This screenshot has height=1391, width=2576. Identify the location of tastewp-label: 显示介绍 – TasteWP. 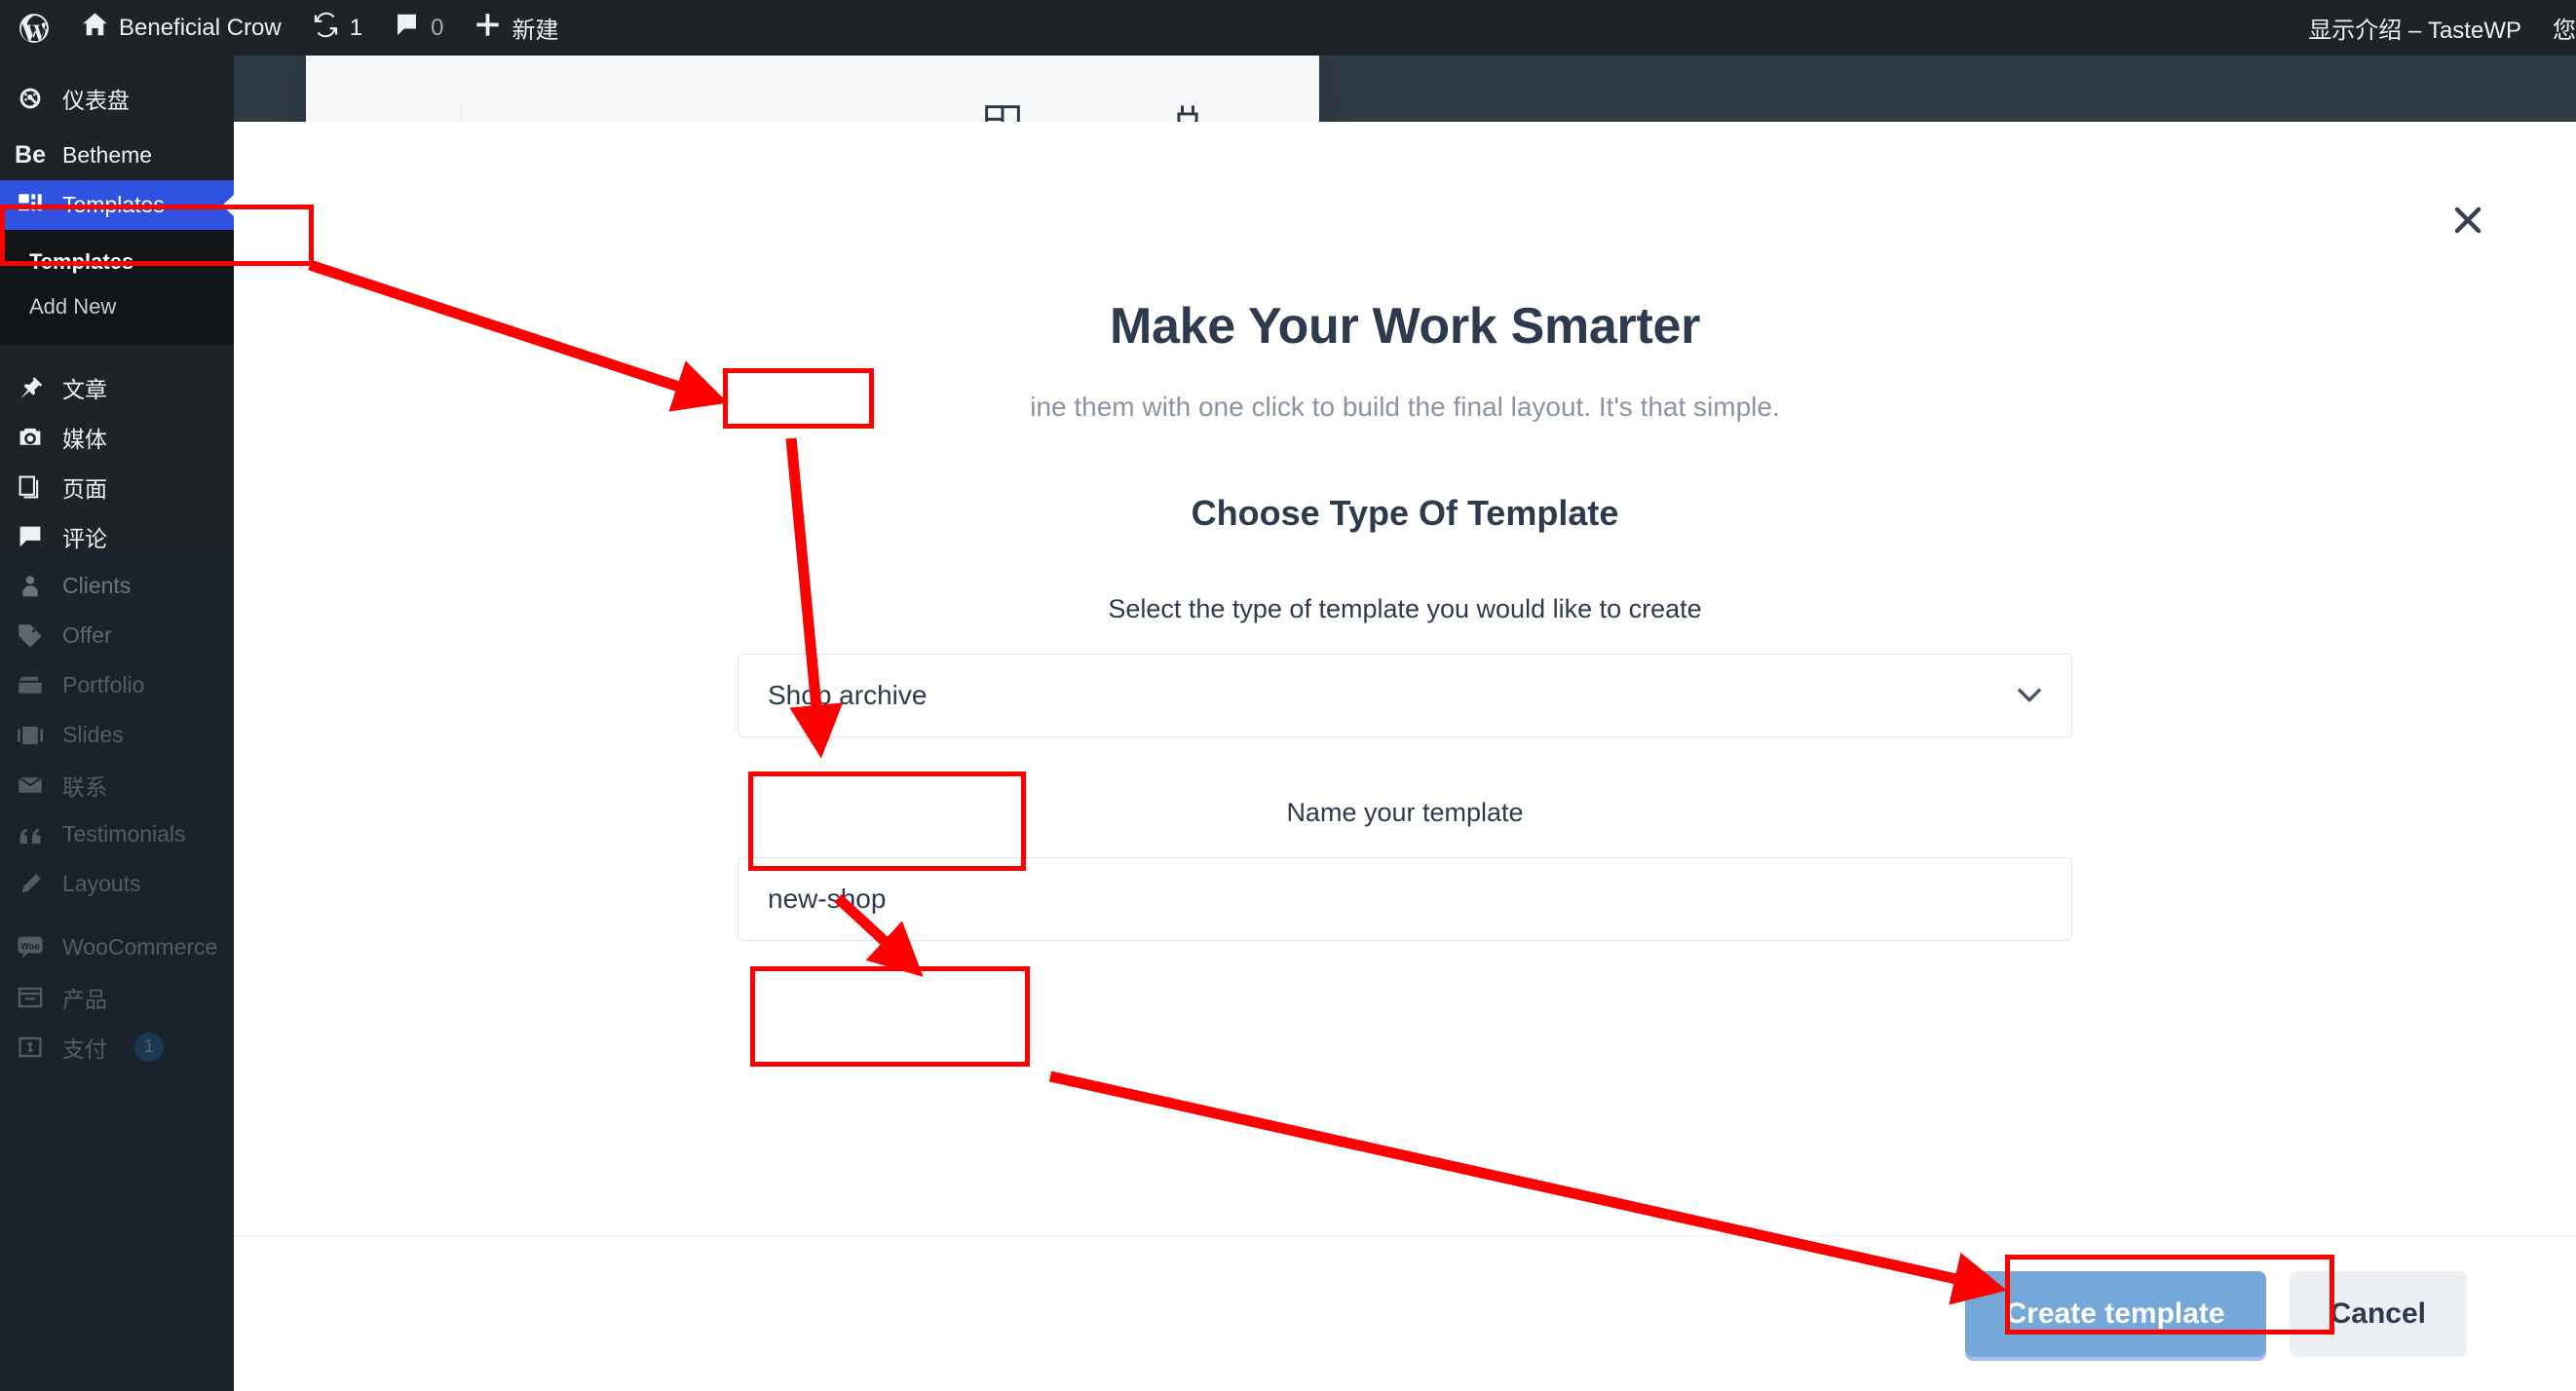
(2414, 31).